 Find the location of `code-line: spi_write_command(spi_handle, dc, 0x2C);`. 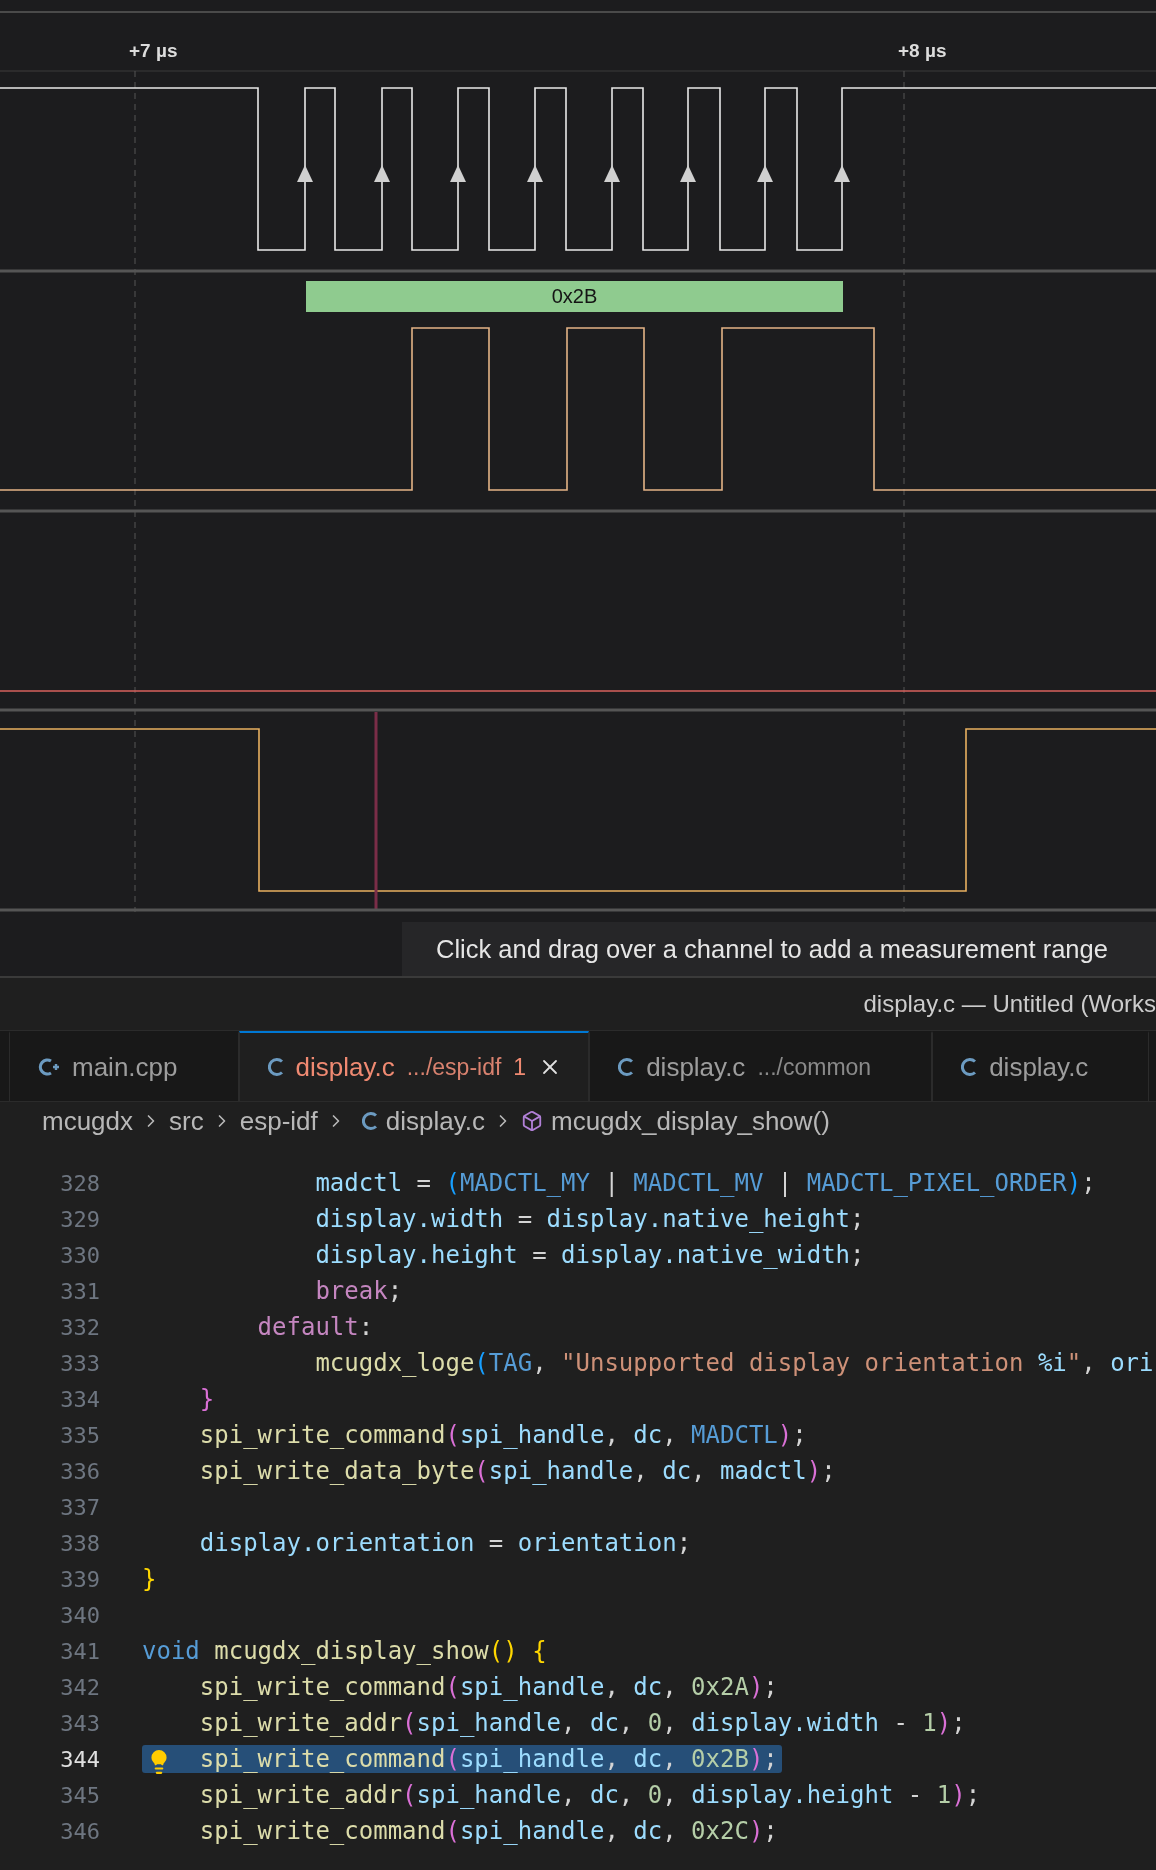

code-line: spi_write_command(spi_handle, dc, 0x2C); is located at coordinates (488, 1831).